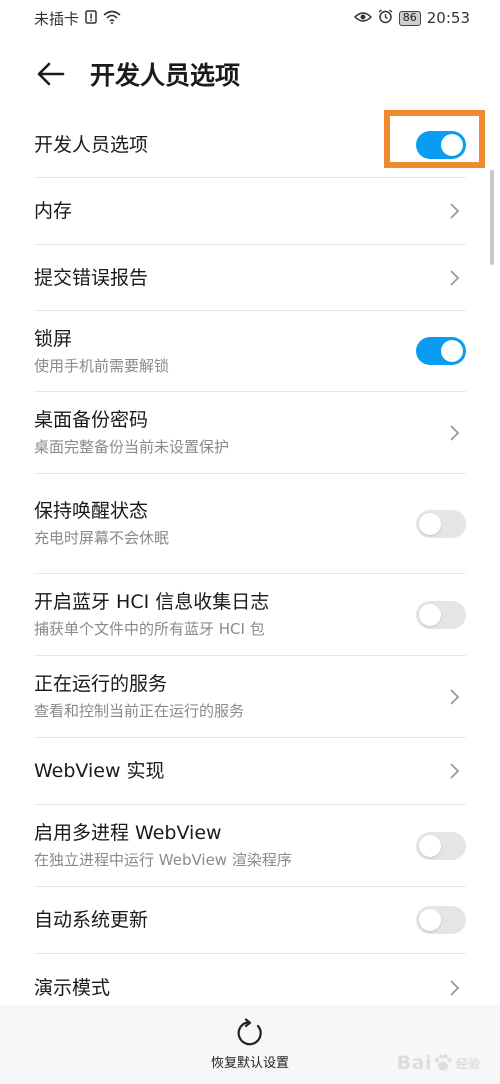 The image size is (500, 1084). Describe the element at coordinates (131, 432) in the screenshot. I see `row-text: 桌面备份密码 桌面完整备份当前未设置保护` at that location.